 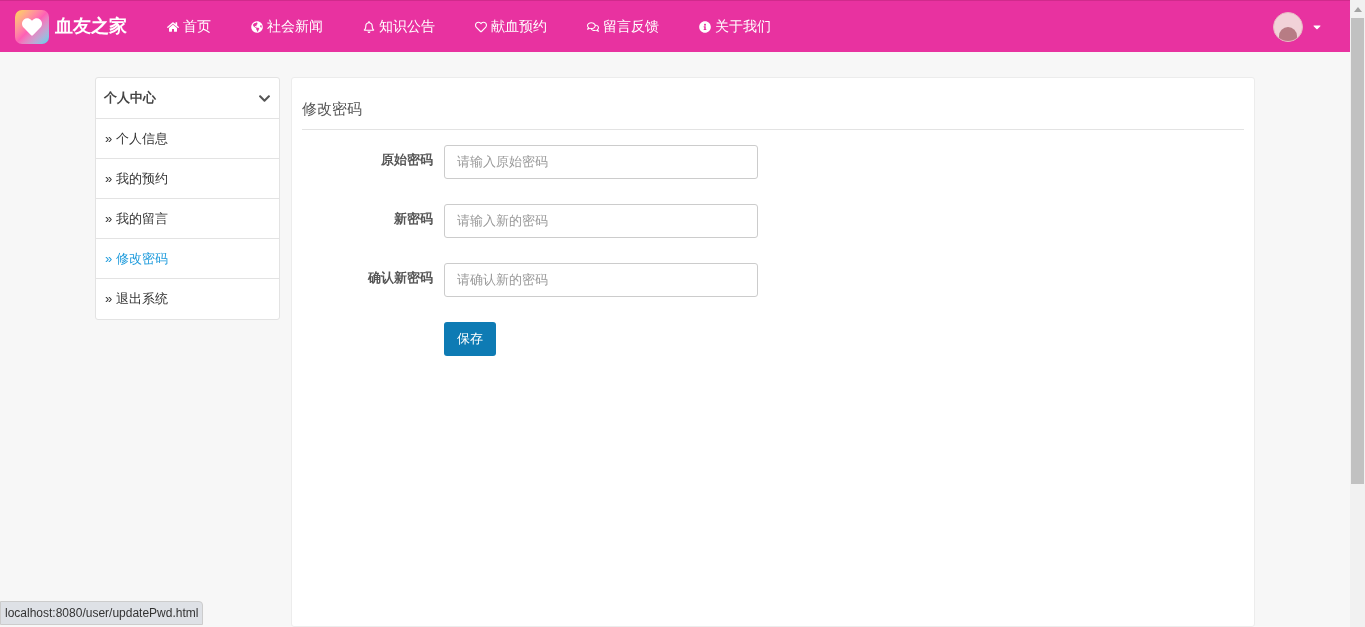 What do you see at coordinates (91, 26) in the screenshot?
I see `brand-link: 血友之家` at bounding box center [91, 26].